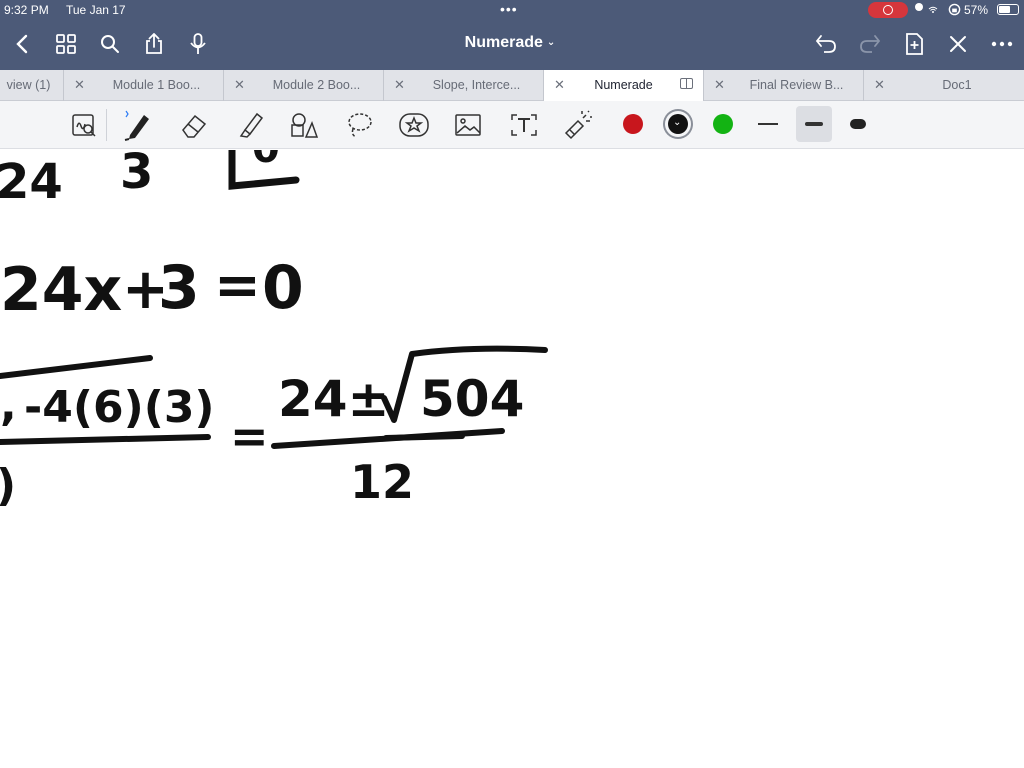 The height and width of the screenshot is (768, 1024). What do you see at coordinates (8, 405) in the screenshot?
I see `ink-text: ,` at bounding box center [8, 405].